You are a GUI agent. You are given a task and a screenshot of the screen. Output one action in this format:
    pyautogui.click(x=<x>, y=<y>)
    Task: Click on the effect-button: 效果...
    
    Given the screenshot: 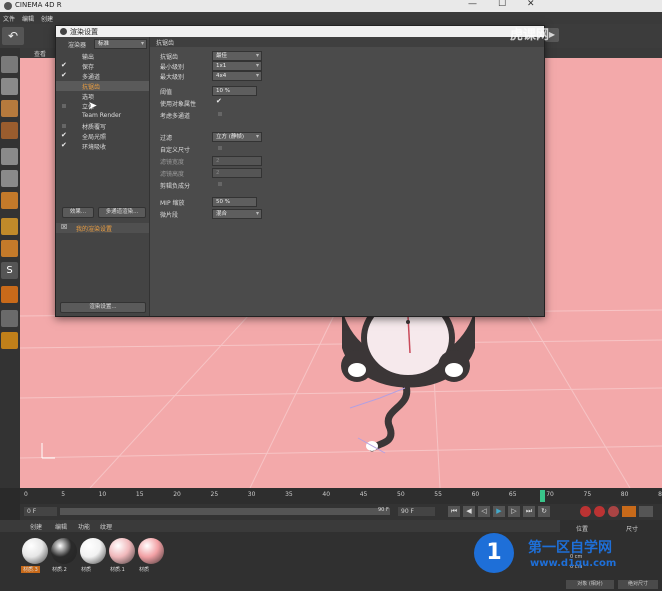 What is the action you would take?
    pyautogui.click(x=78, y=212)
    